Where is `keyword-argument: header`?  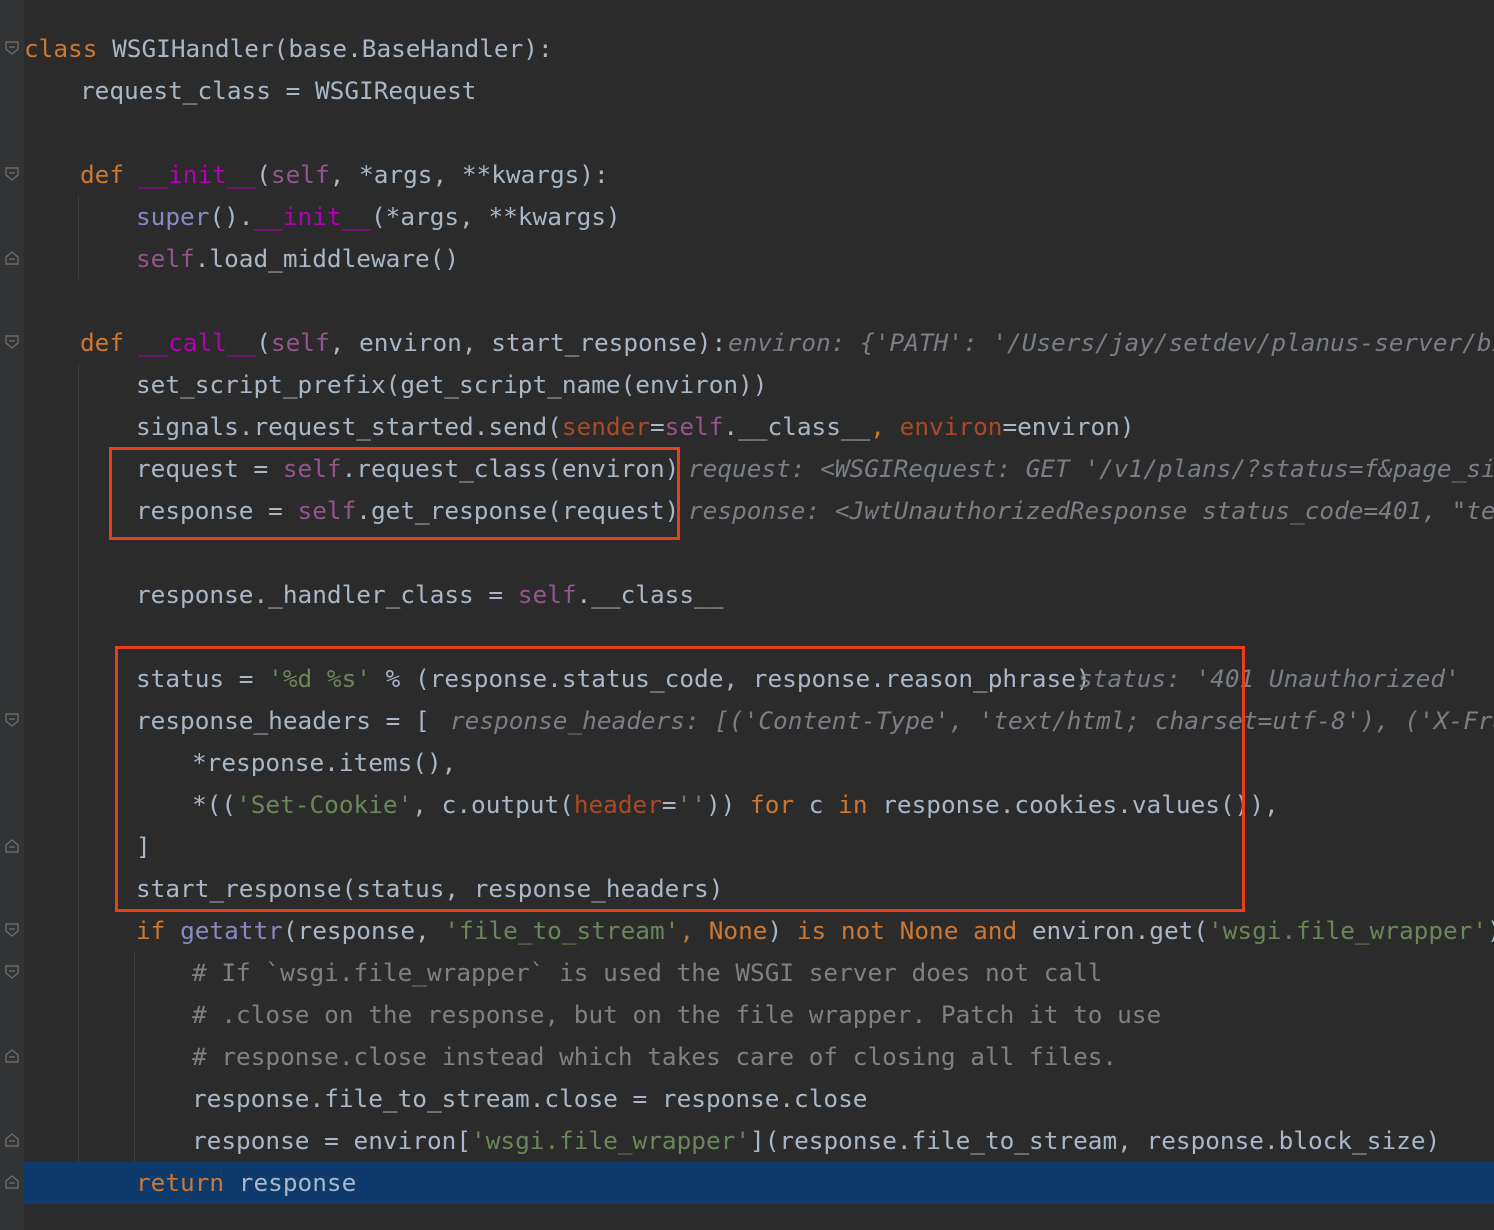
keyword-argument: header is located at coordinates (617, 804).